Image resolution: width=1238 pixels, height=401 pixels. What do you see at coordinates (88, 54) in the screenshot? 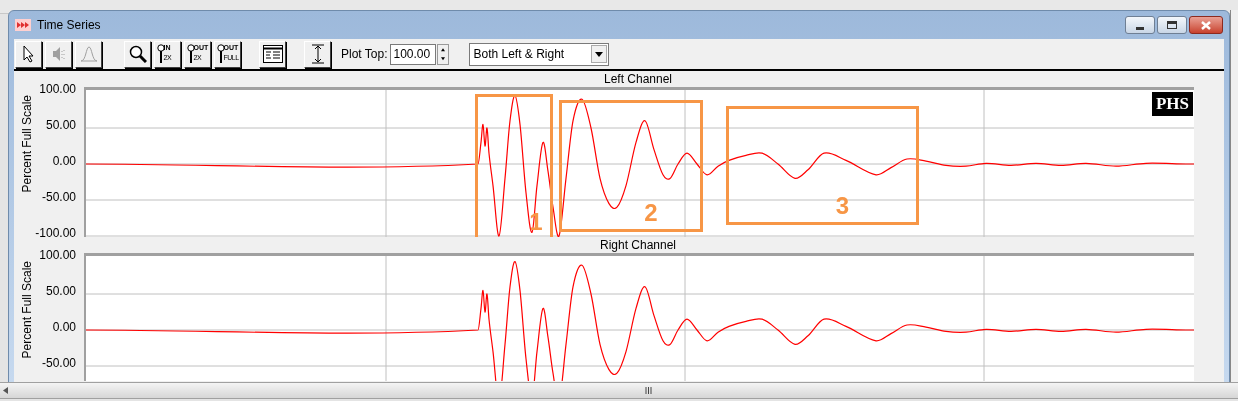
I see `peak-curve-icon` at bounding box center [88, 54].